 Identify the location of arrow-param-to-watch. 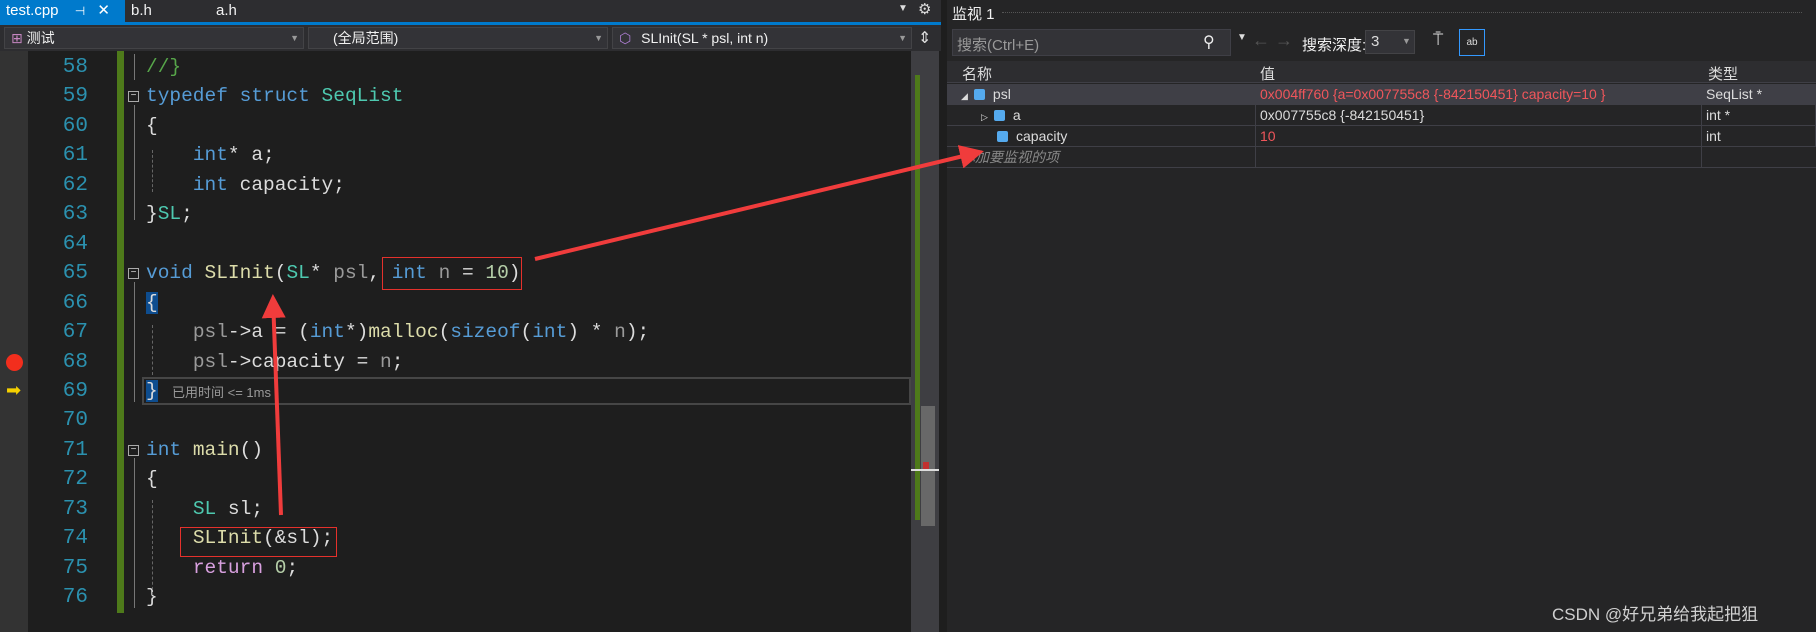
(759, 203).